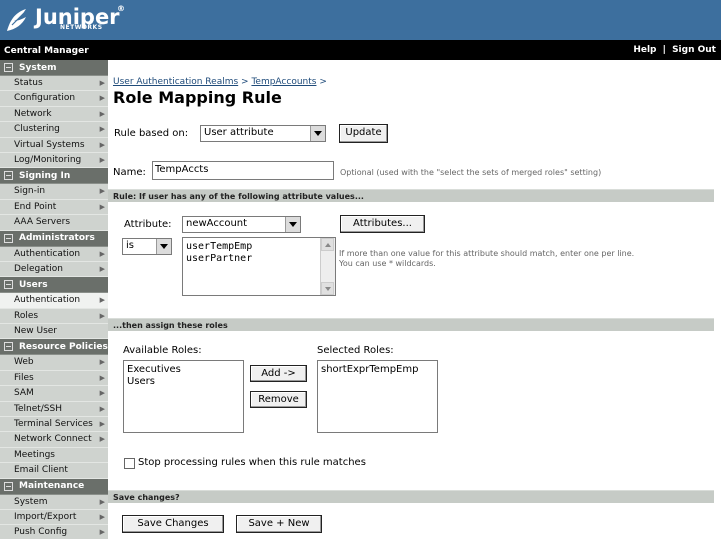 The height and width of the screenshot is (539, 721). What do you see at coordinates (54, 84) in the screenshot?
I see `sidebar-item-status: Status ▶` at bounding box center [54, 84].